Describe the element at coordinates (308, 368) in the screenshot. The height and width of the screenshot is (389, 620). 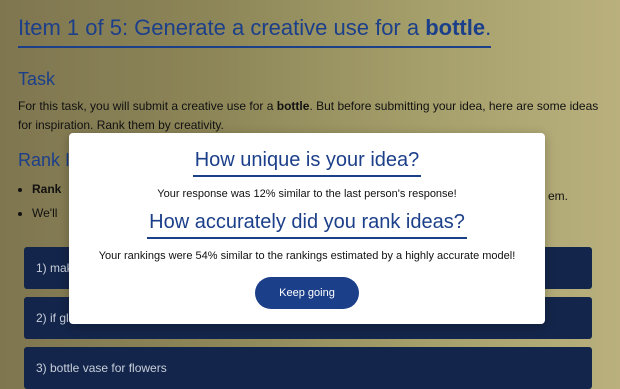
I see `idea-card: 3) bottle vase for flowers` at that location.